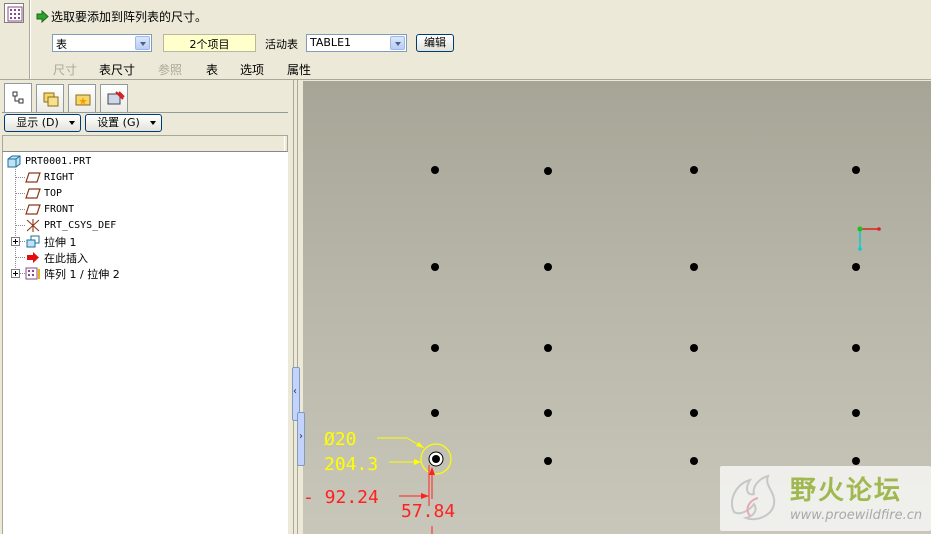 The width and height of the screenshot is (931, 534). I want to click on tab-tables: 表, so click(212, 69).